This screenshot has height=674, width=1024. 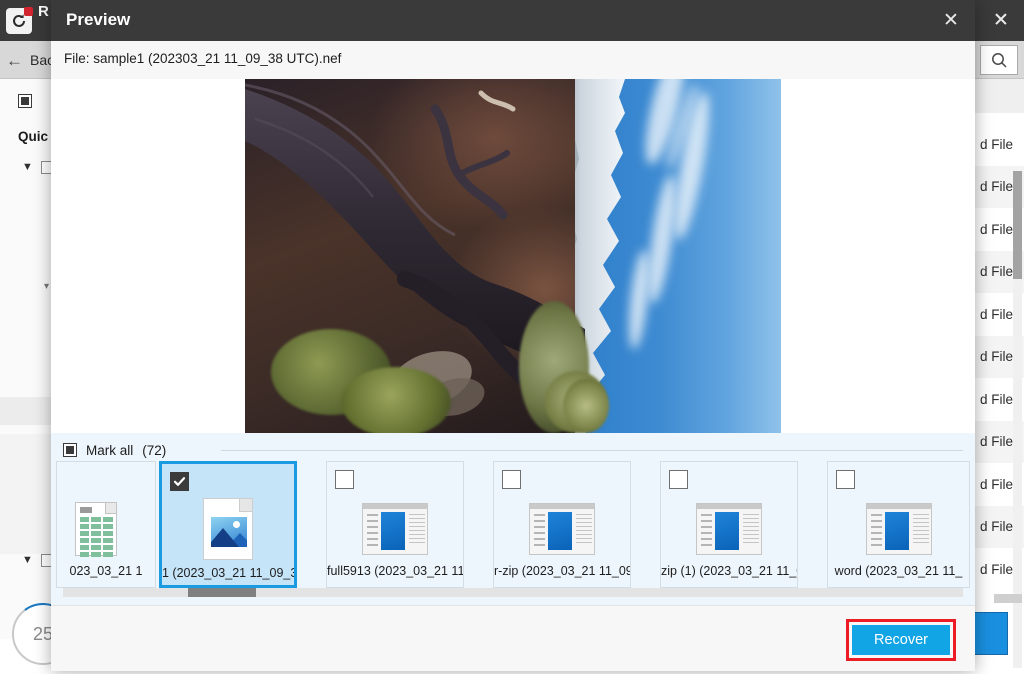 What do you see at coordinates (228, 524) in the screenshot?
I see `thumbnail-item: 1 (2023_03_21 11_09_38 U` at bounding box center [228, 524].